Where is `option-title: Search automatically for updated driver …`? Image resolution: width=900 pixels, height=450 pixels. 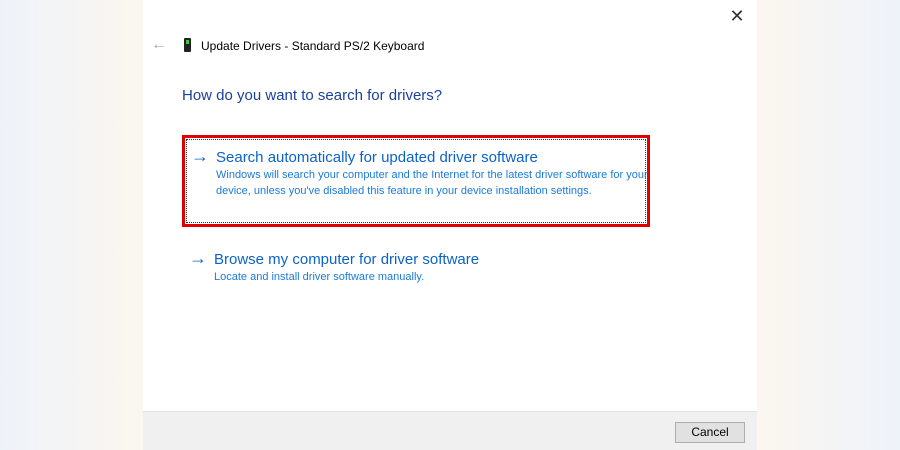 option-title: Search automatically for updated driver … is located at coordinates (377, 157).